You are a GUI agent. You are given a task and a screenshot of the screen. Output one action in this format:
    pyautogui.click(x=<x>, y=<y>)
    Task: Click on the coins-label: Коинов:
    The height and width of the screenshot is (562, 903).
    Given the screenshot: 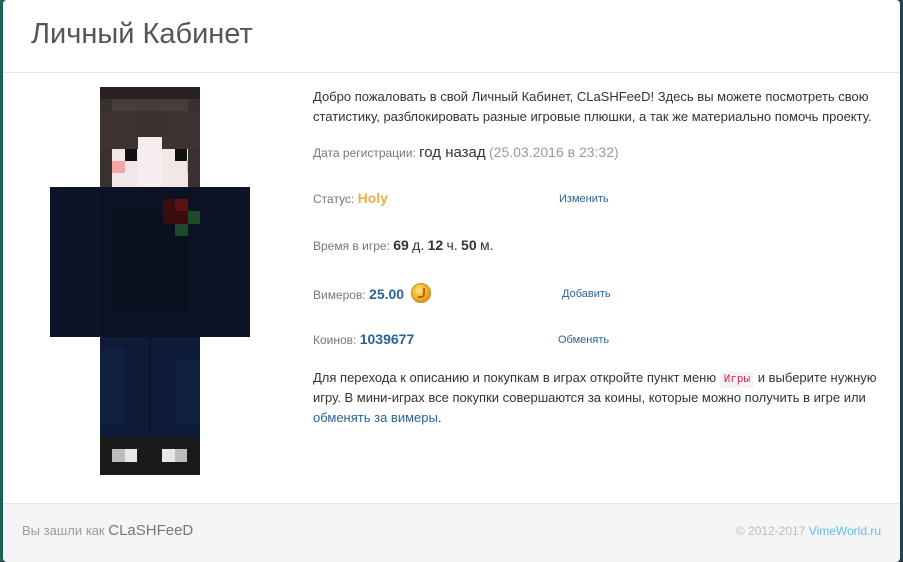 What is the action you would take?
    pyautogui.click(x=335, y=340)
    